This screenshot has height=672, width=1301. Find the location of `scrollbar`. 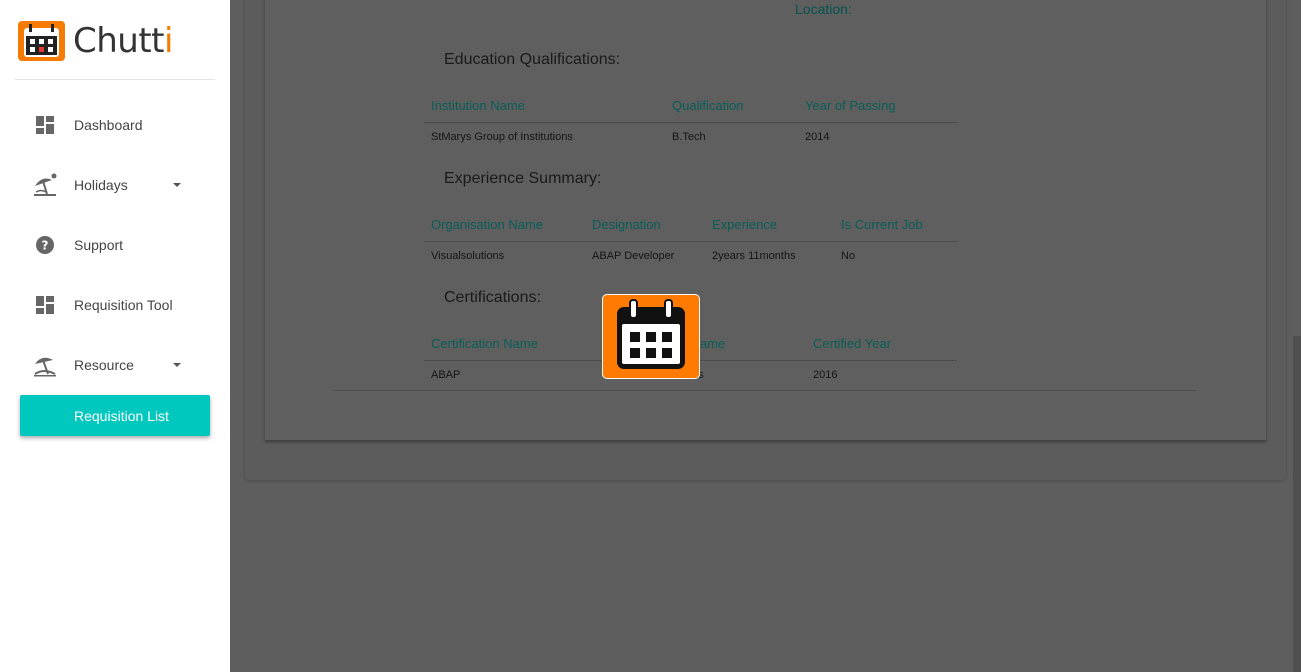

scrollbar is located at coordinates (1297, 504).